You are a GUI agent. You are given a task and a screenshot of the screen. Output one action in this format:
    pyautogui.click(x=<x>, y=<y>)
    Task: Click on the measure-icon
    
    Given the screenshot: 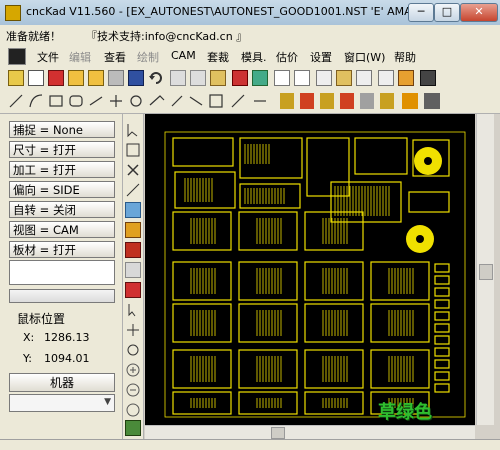 What is the action you would take?
    pyautogui.click(x=133, y=190)
    